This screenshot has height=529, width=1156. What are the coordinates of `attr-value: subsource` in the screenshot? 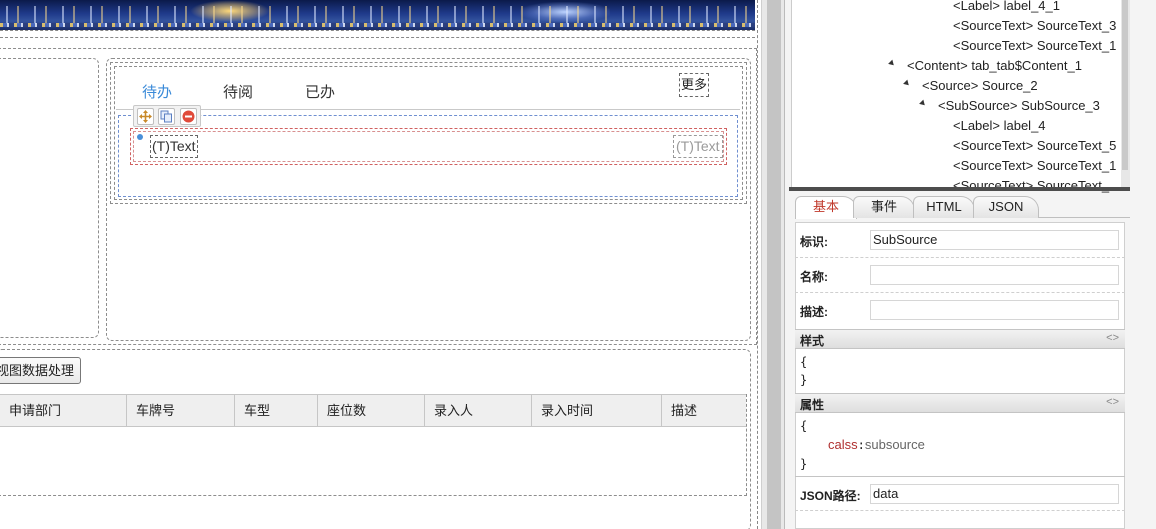 It's located at (894, 444).